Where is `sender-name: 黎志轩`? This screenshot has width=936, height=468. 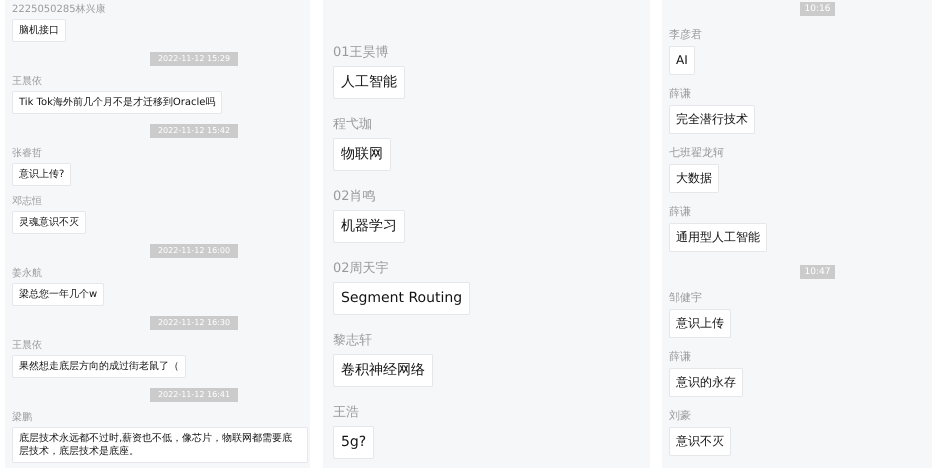 sender-name: 黎志轩 is located at coordinates (352, 340).